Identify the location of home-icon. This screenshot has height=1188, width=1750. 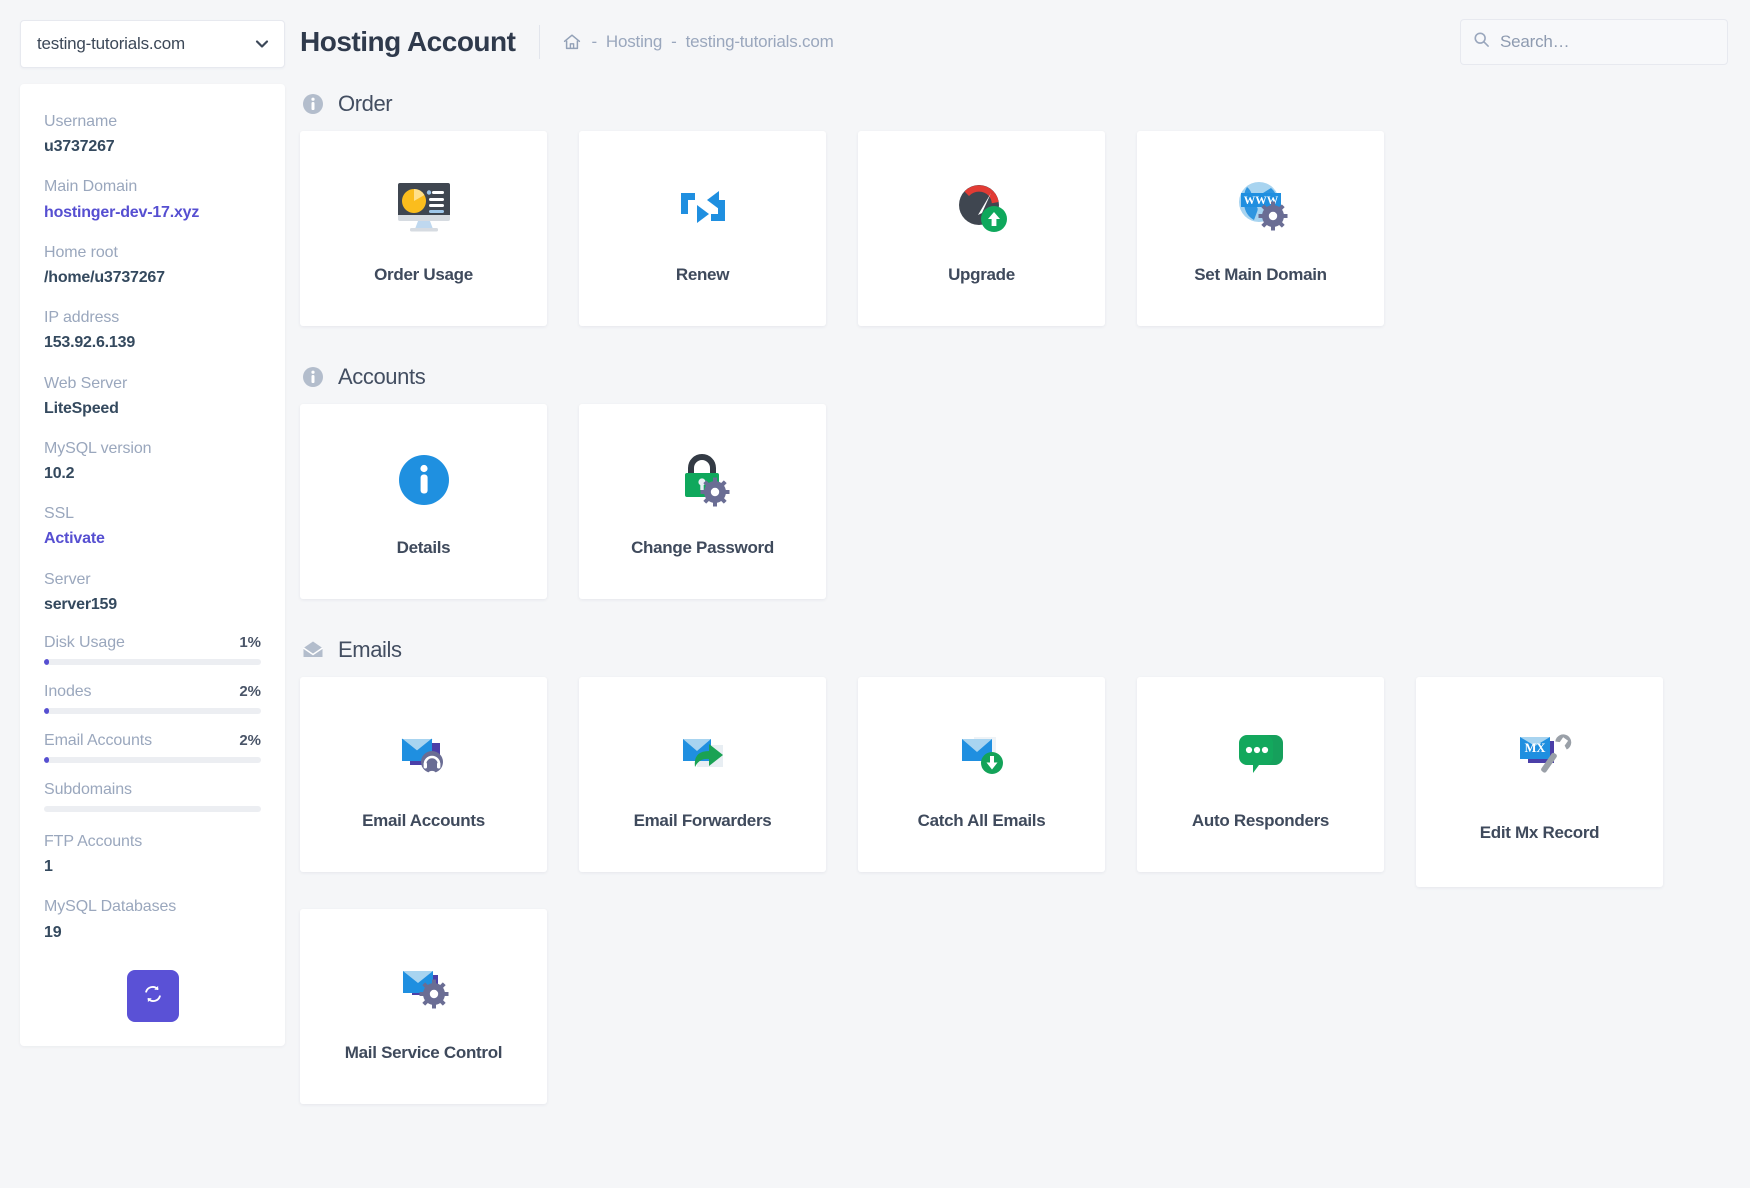
(572, 42).